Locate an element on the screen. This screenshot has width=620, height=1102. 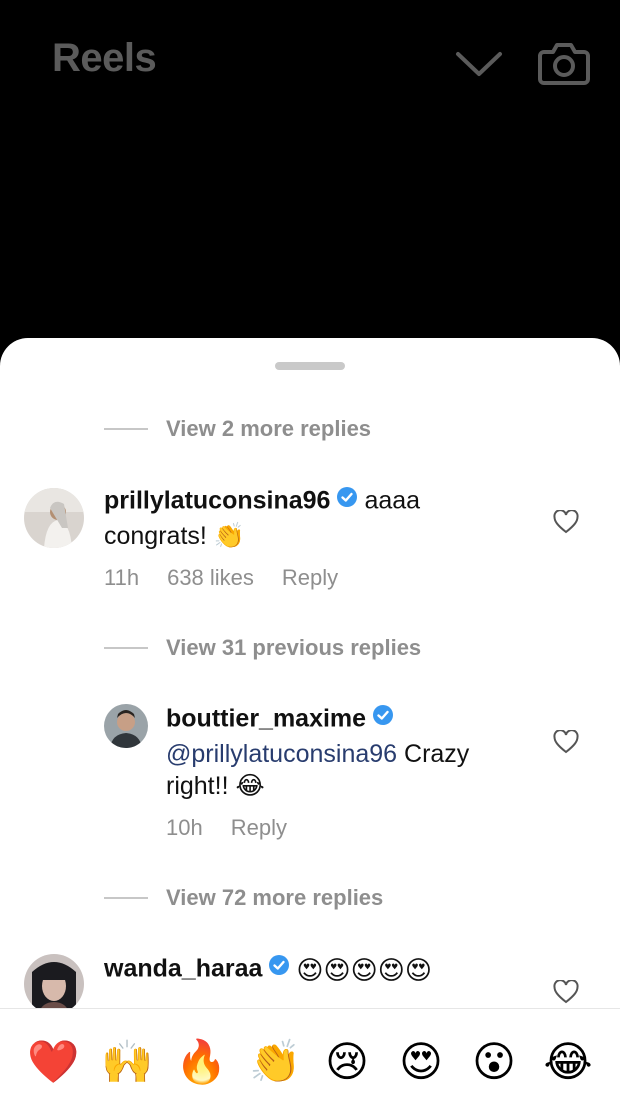
drag-handle is located at coordinates (310, 366).